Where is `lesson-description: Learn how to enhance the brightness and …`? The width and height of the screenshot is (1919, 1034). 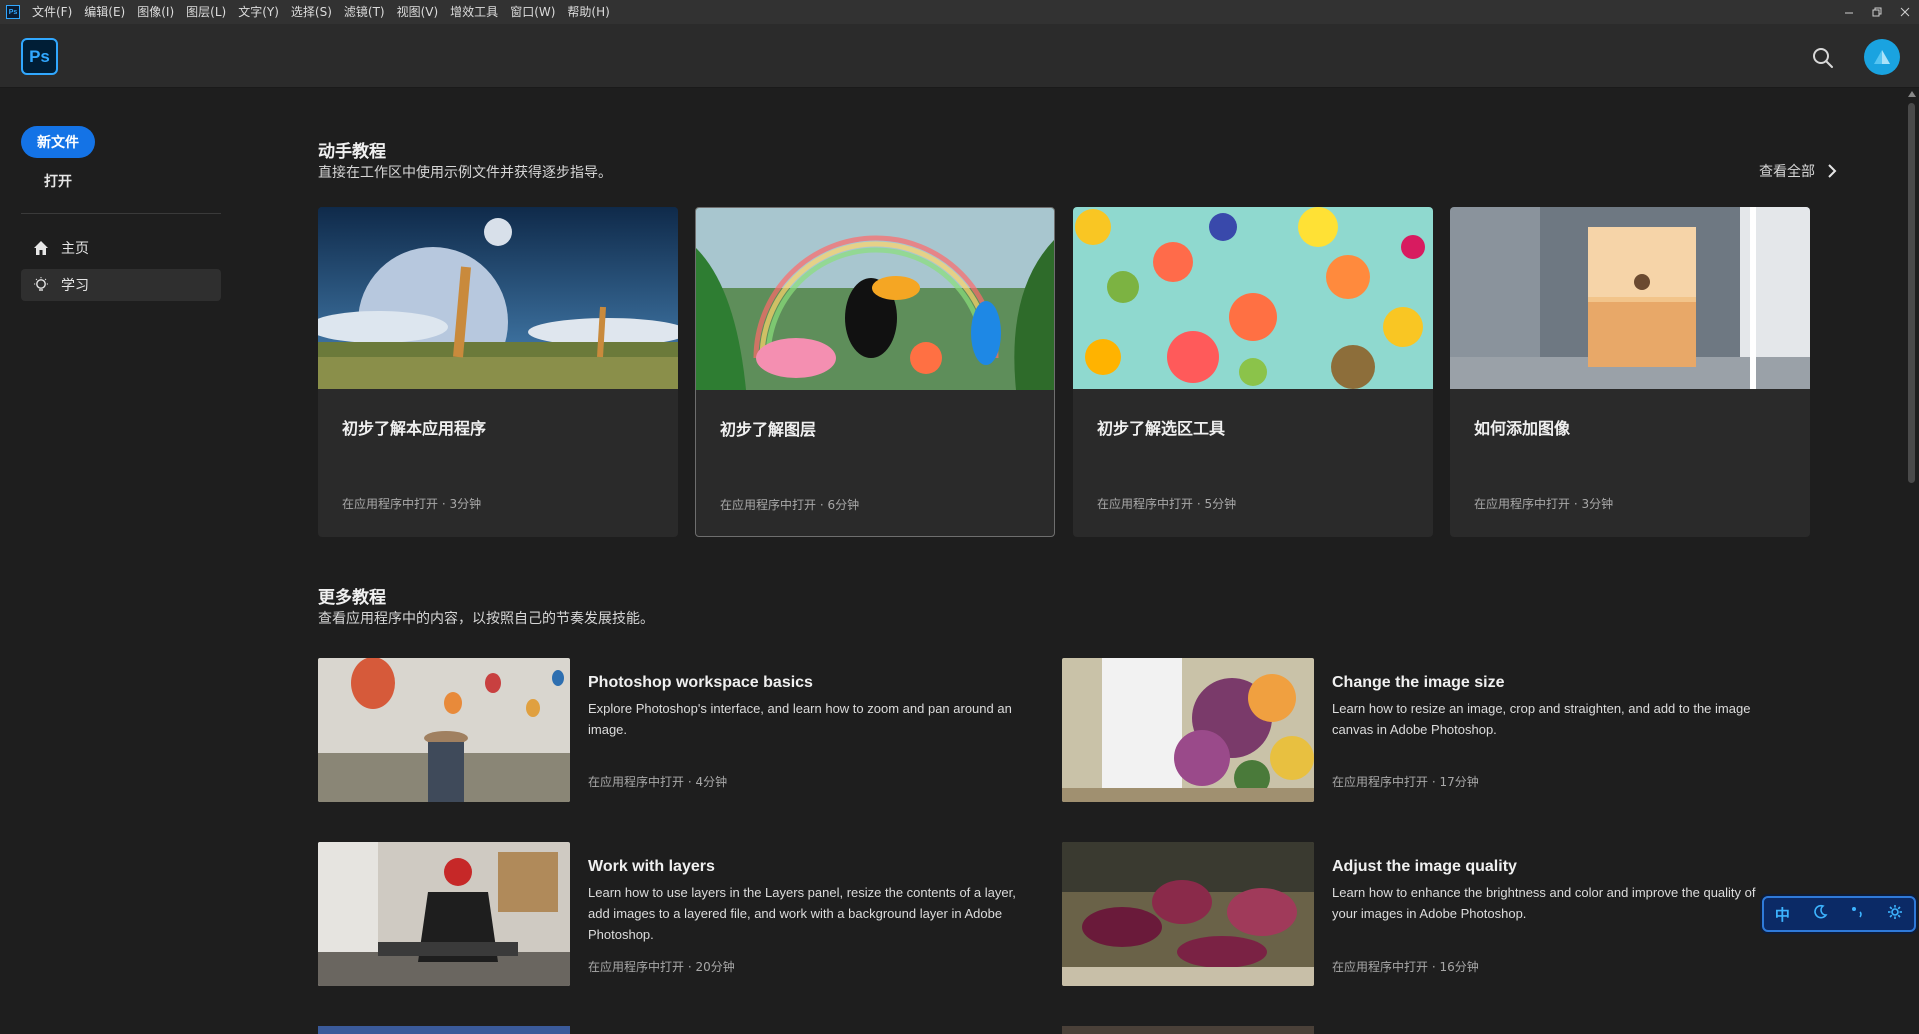 lesson-description: Learn how to enhance the brightness and … is located at coordinates (1544, 903).